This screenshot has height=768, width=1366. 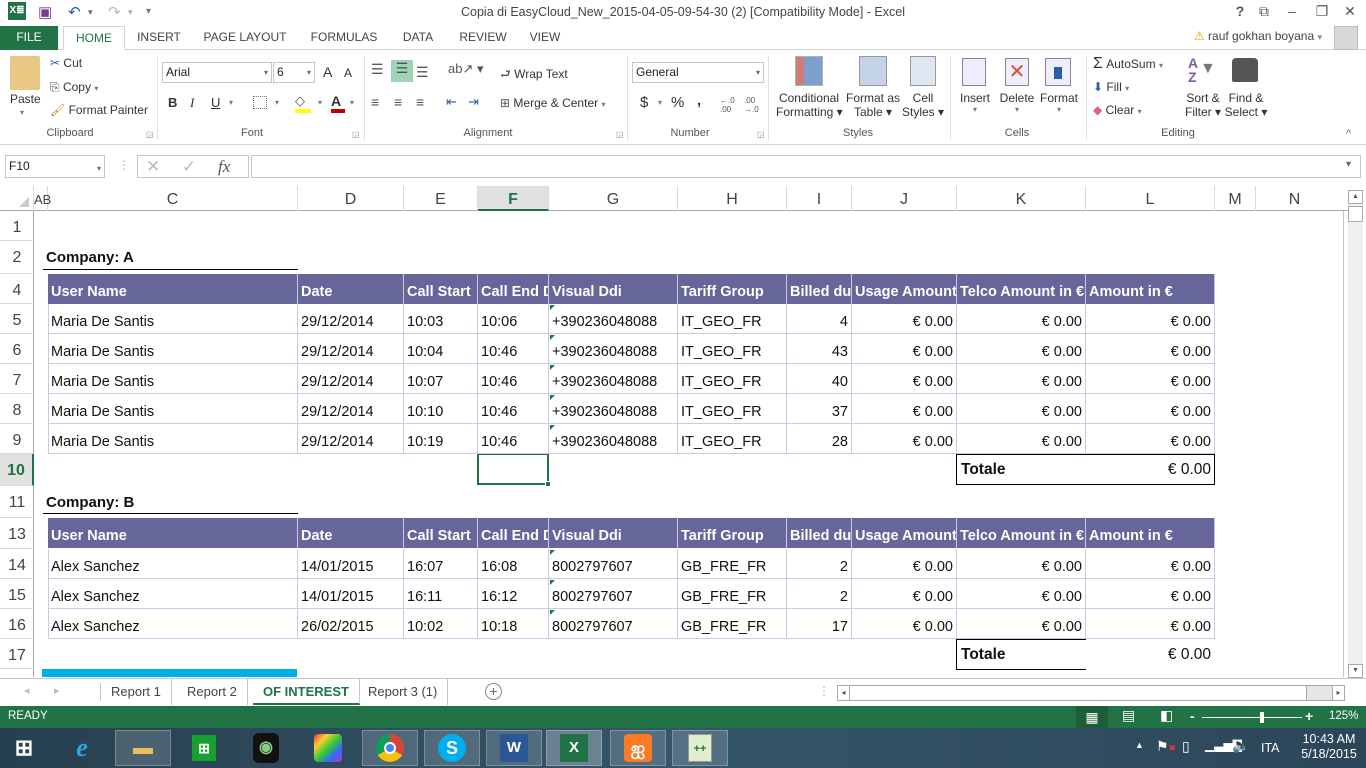 I want to click on font-color-dropdown-icon: ▾, so click(x=352, y=102).